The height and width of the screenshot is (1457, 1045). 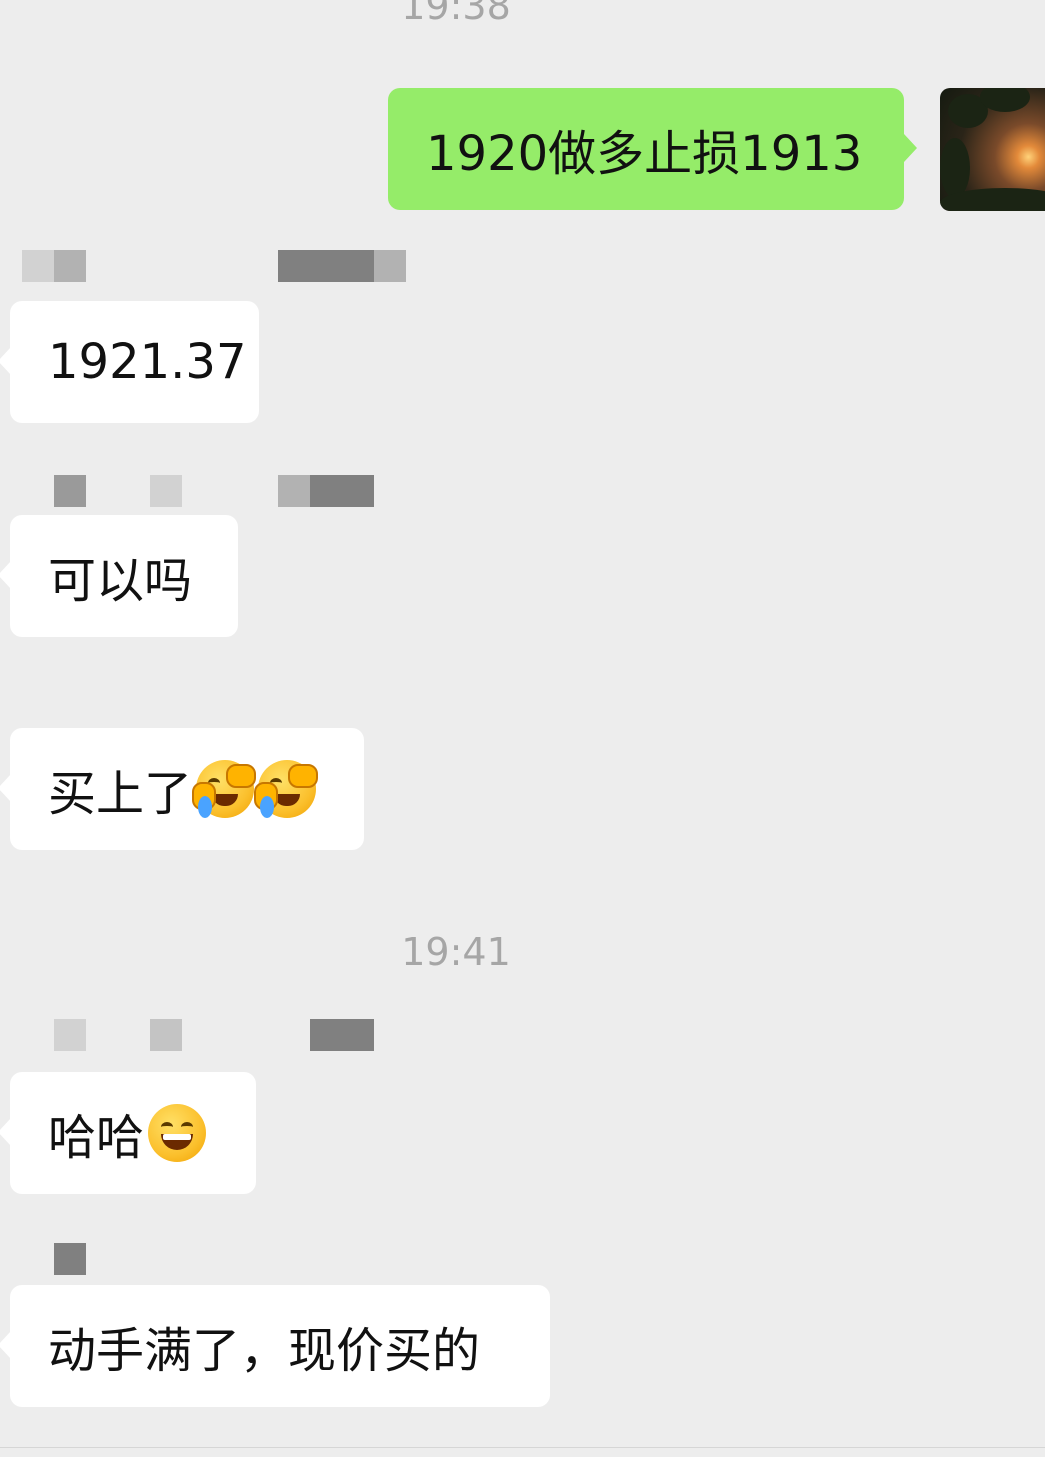 What do you see at coordinates (120, 794) in the screenshot?
I see `message-text: 买上了` at bounding box center [120, 794].